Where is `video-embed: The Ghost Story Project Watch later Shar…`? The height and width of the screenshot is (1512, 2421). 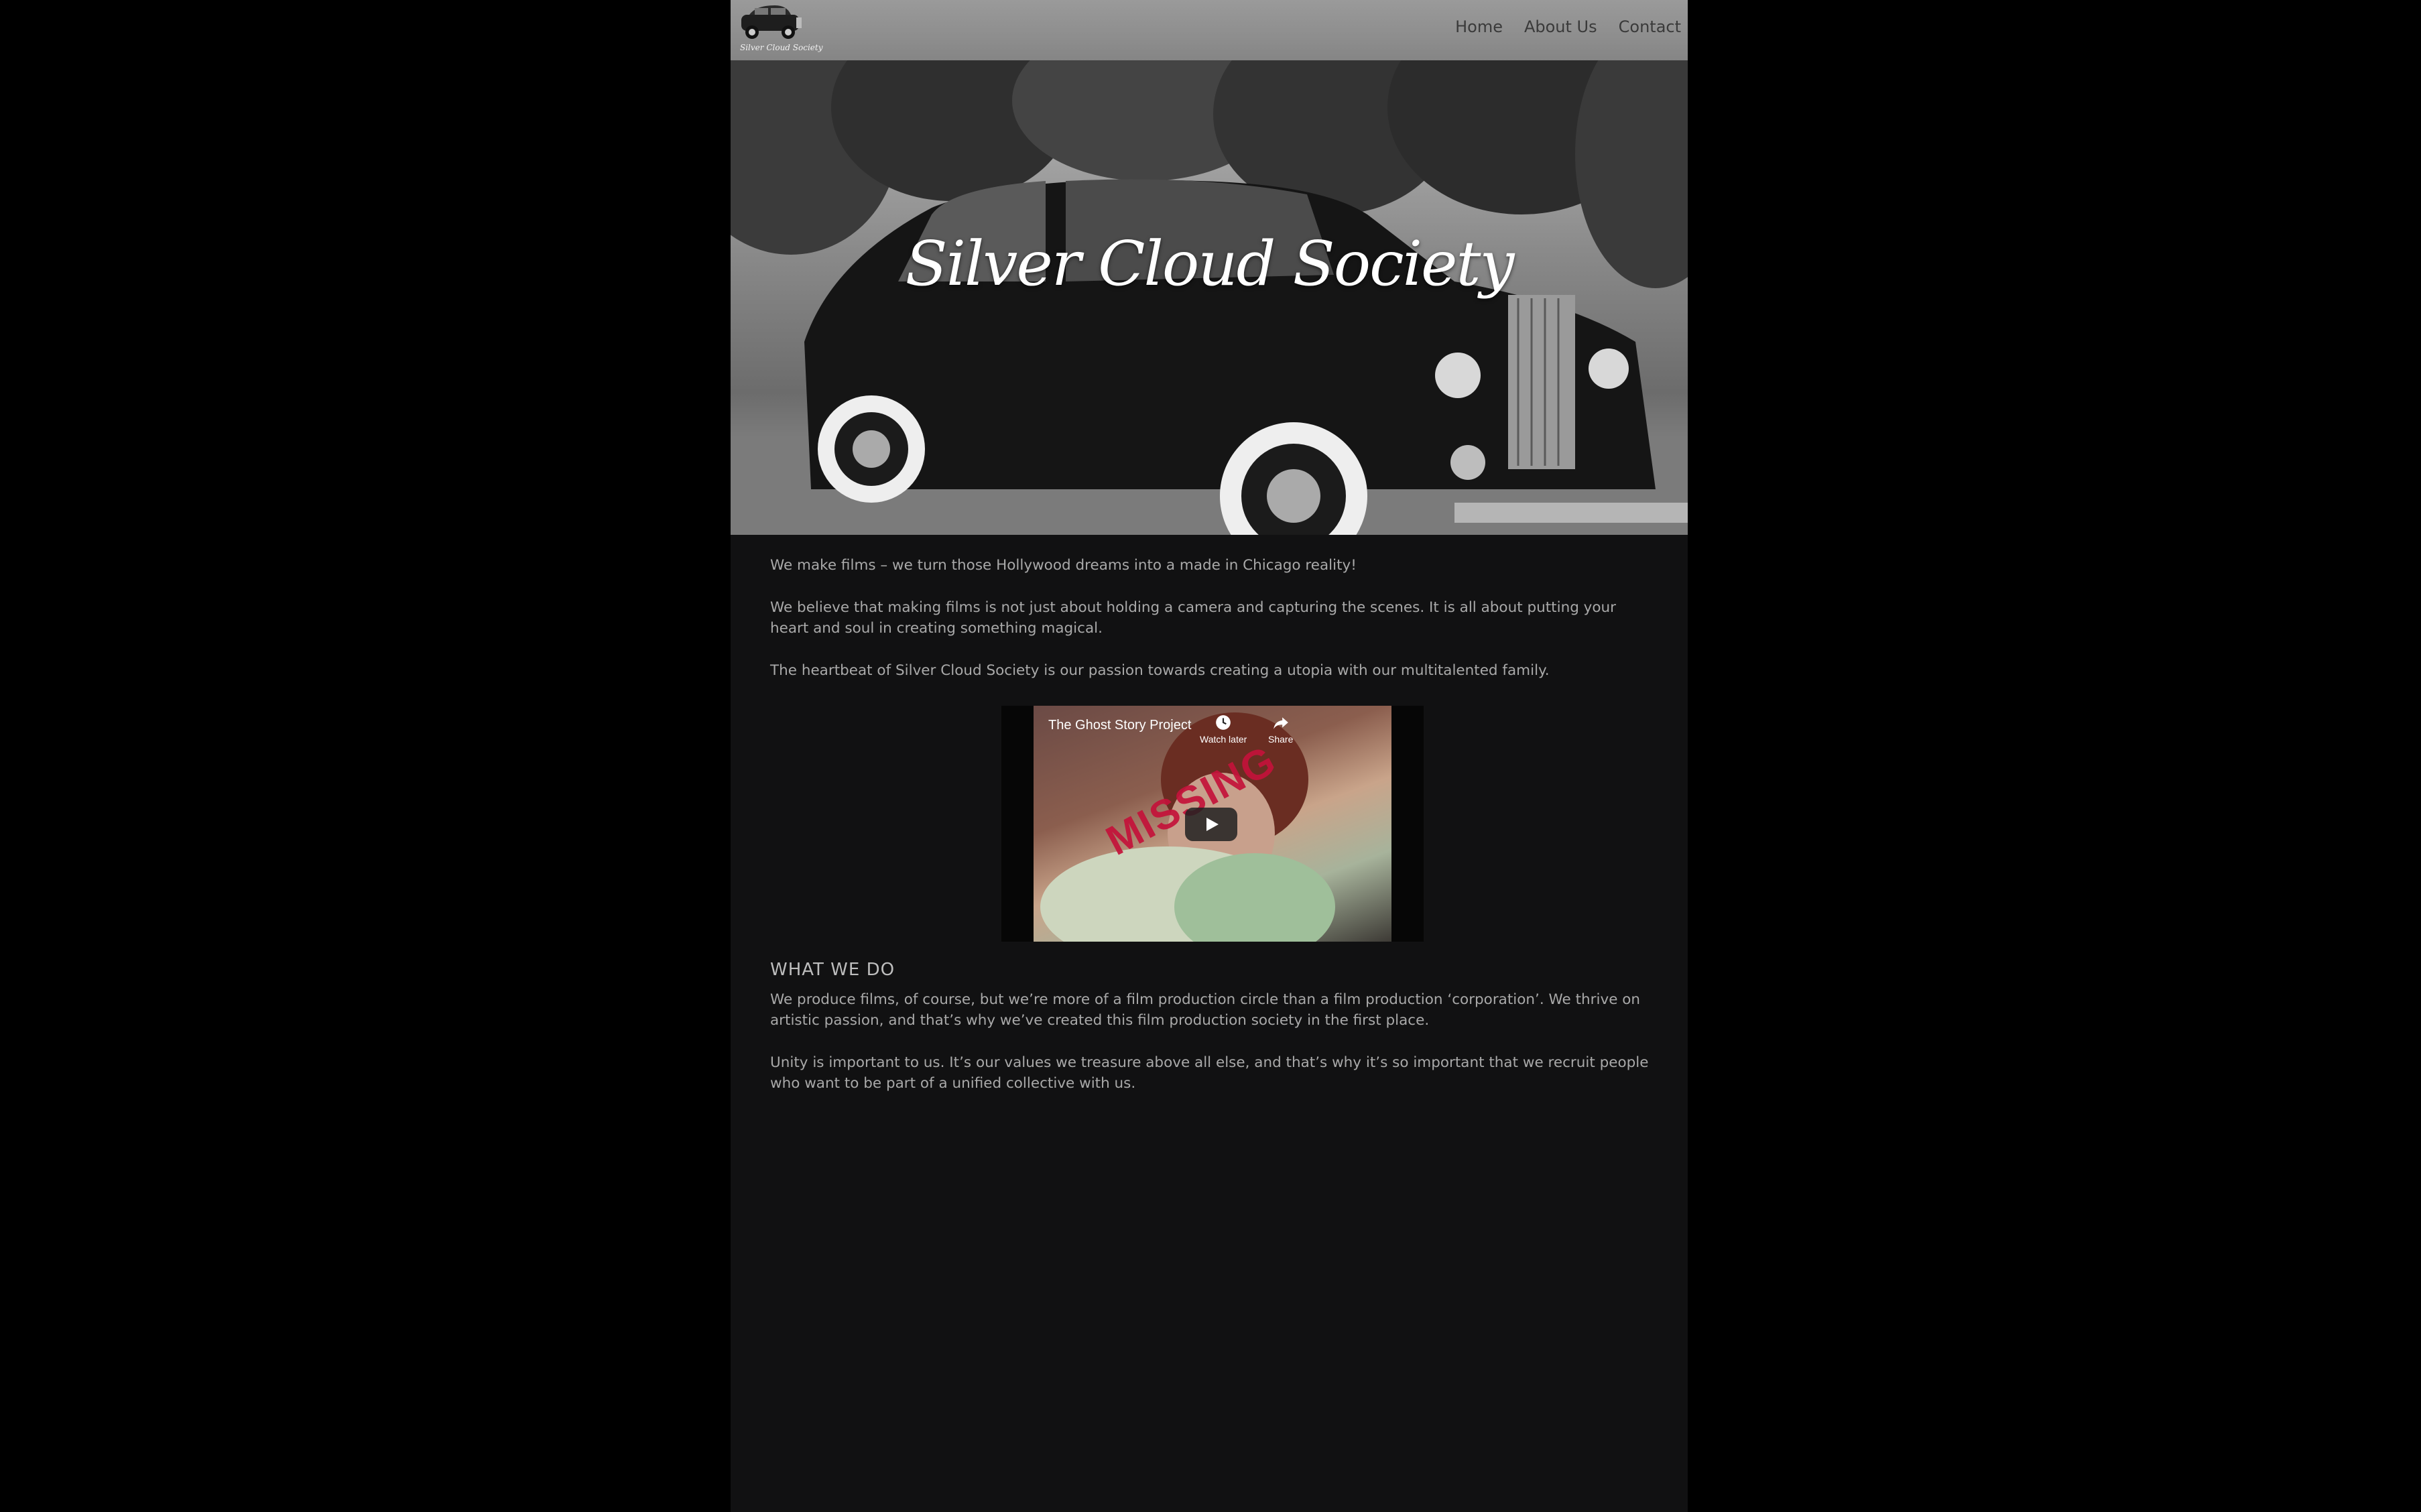
video-embed: The Ghost Story Project Watch later Shar… is located at coordinates (1213, 824).